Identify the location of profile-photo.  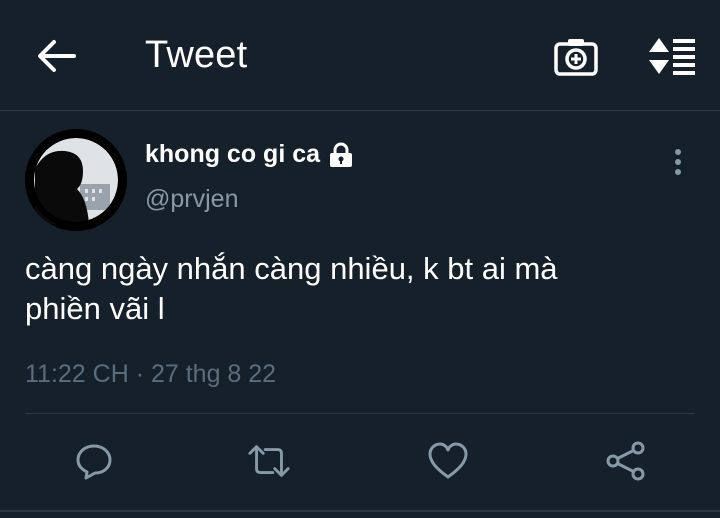
(76, 180).